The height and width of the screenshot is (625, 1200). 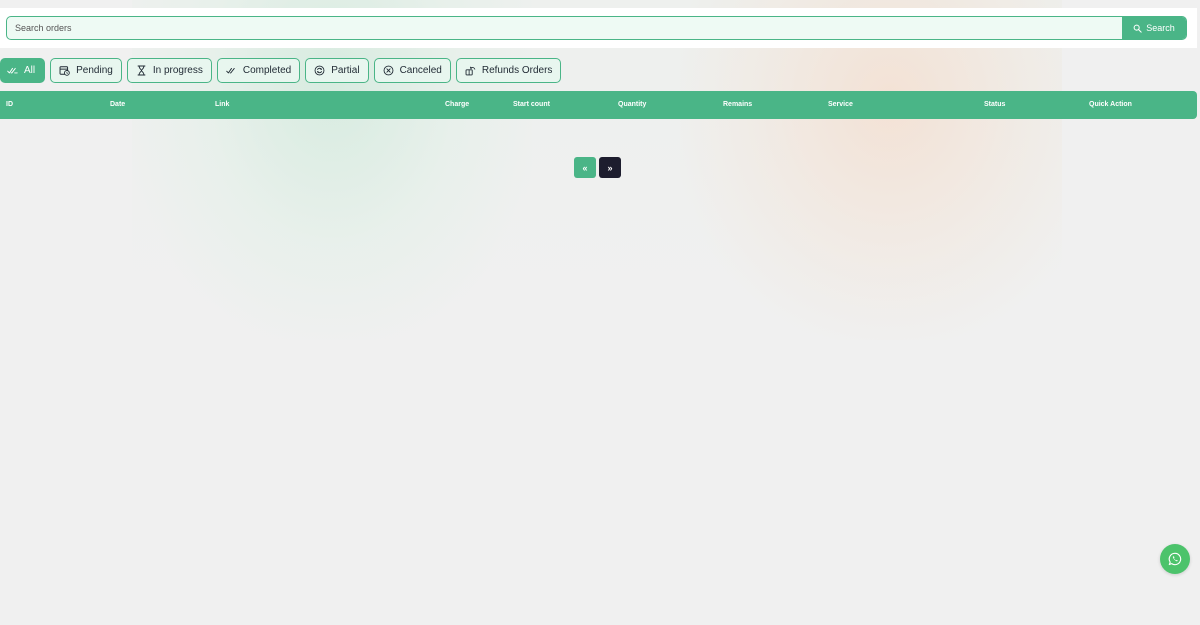 I want to click on filter-completed: Completed, so click(x=258, y=70).